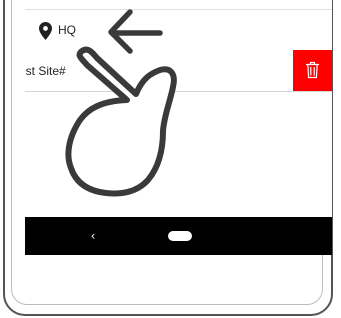 This screenshot has height=318, width=341. I want to click on back-icon: ‹, so click(93, 236).